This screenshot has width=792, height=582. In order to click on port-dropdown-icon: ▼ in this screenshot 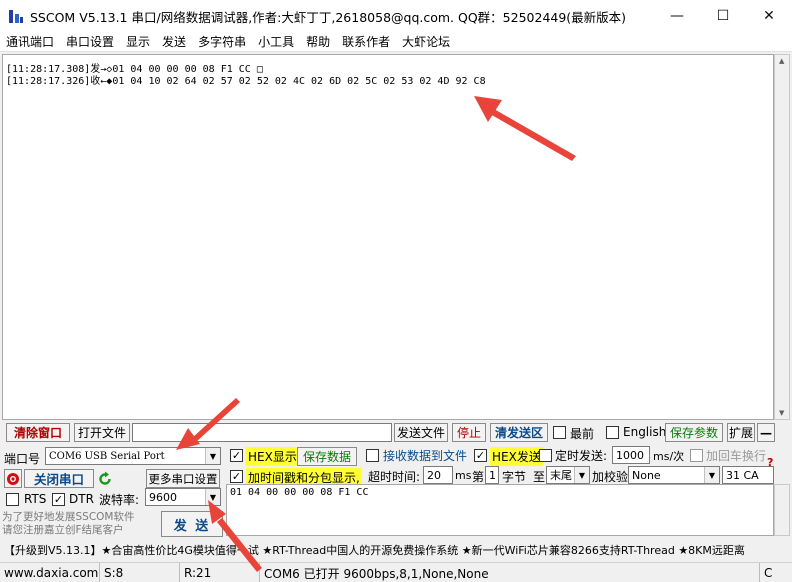, I will do `click(212, 456)`.